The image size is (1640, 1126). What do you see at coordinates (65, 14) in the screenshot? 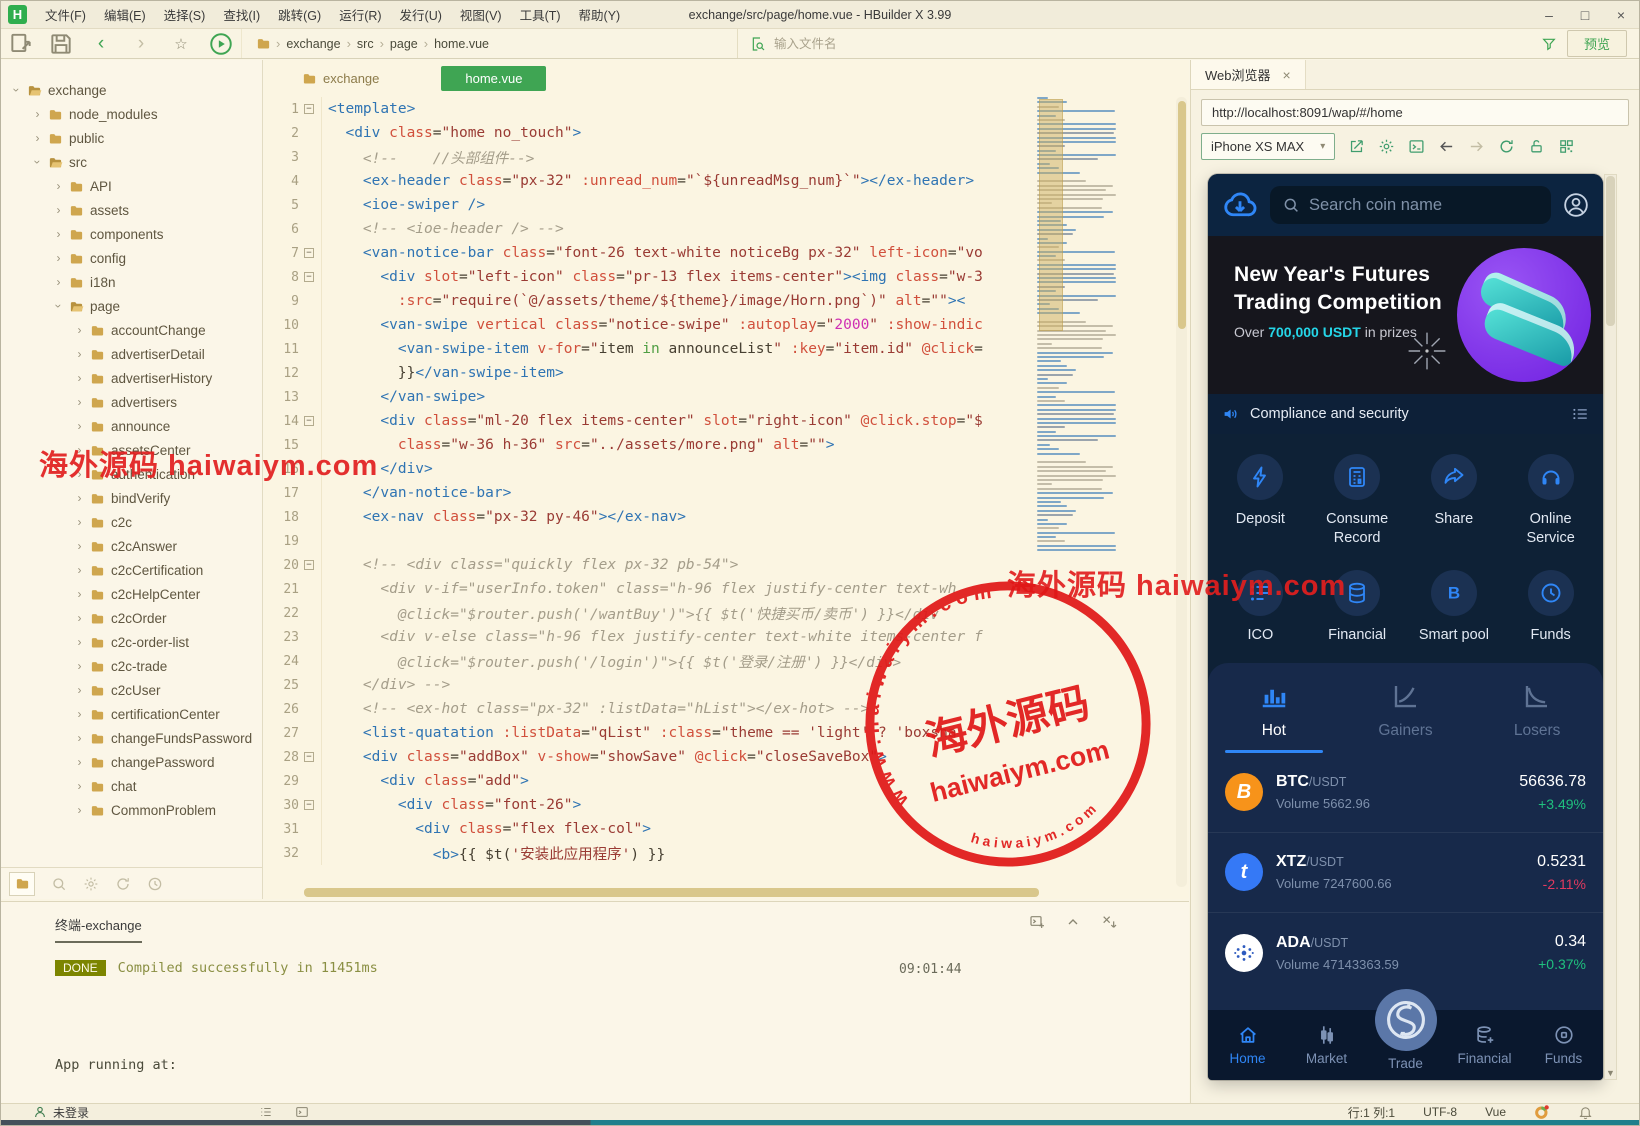
I see `menu--f-: 文件(F)` at bounding box center [65, 14].